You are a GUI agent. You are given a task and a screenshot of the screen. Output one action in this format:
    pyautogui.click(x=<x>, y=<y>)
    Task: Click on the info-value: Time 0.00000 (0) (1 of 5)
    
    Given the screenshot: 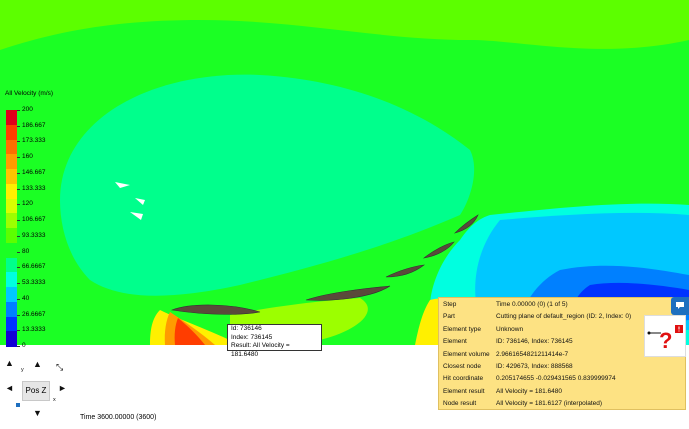 What is the action you would take?
    pyautogui.click(x=532, y=304)
    